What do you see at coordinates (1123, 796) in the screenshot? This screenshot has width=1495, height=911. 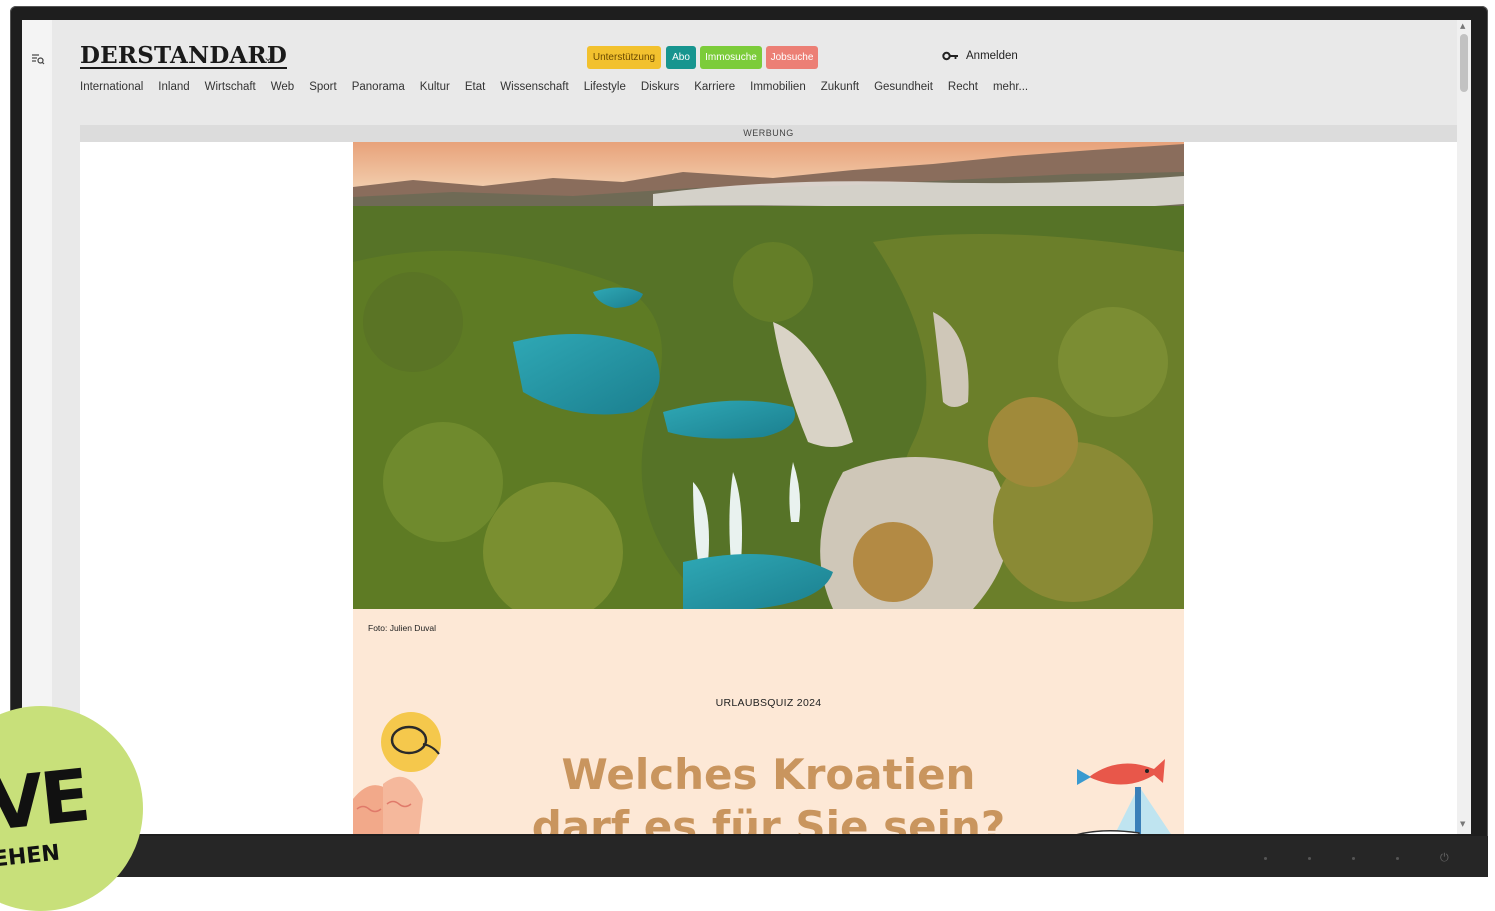 I see `fish-boat-illustration-icon` at bounding box center [1123, 796].